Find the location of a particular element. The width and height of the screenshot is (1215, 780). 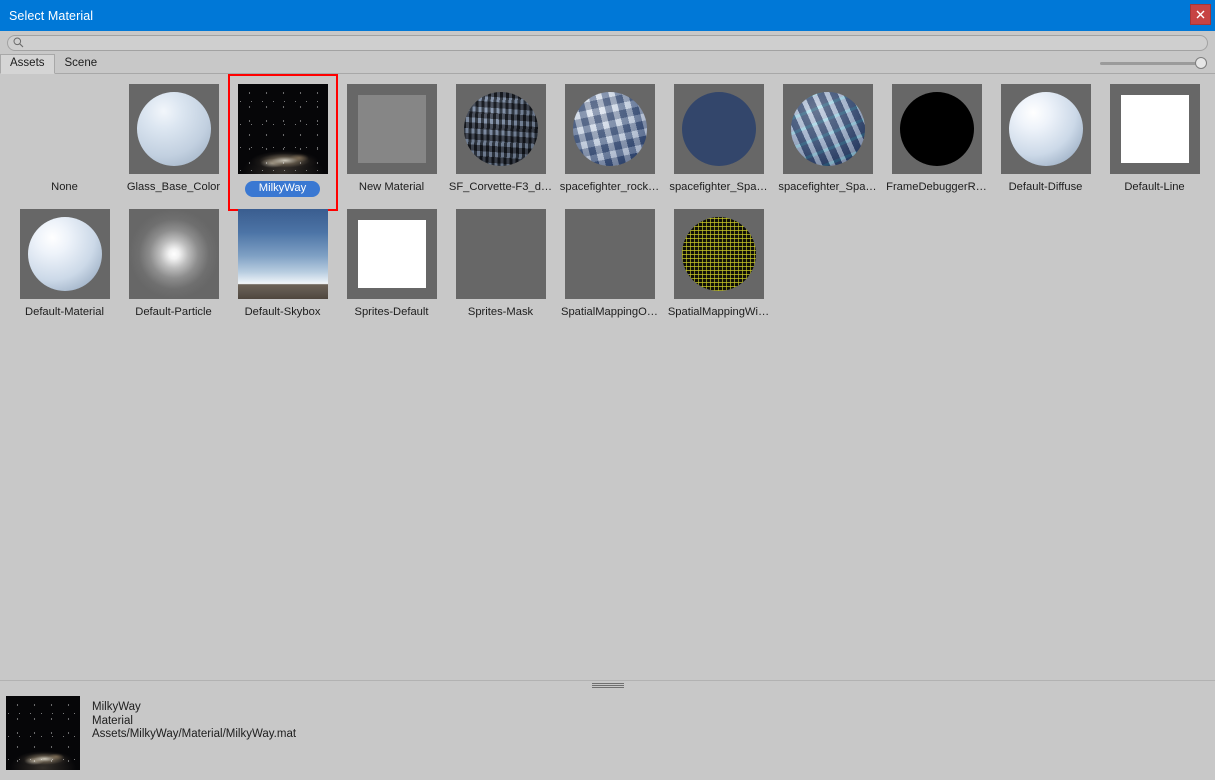

material-item: Default-Diffuse is located at coordinates (1045, 144).